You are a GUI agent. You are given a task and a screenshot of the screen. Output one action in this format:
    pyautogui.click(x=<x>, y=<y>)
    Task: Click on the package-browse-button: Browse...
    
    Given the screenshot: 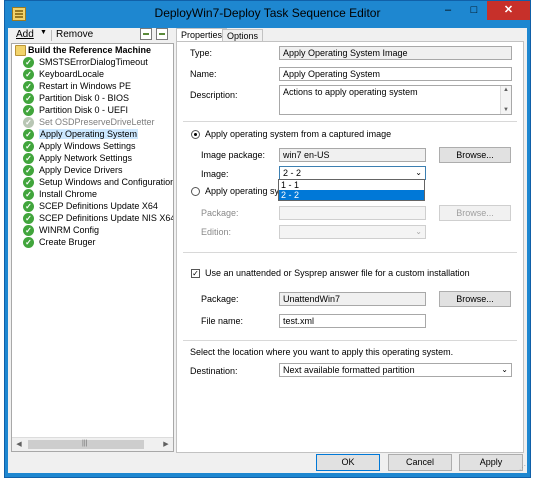 What is the action you would take?
    pyautogui.click(x=475, y=213)
    